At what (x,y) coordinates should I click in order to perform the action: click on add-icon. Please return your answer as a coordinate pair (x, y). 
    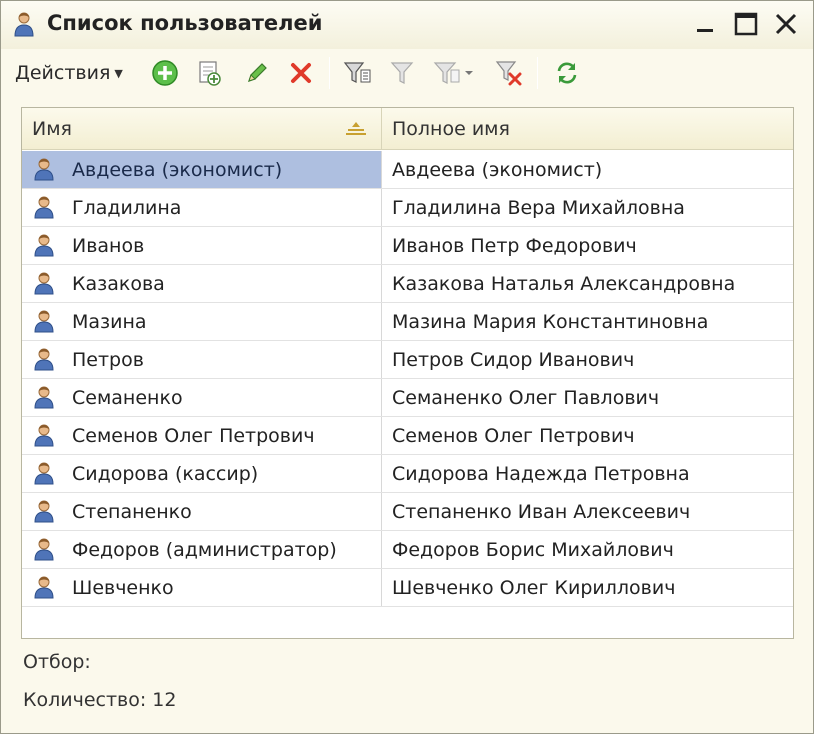
    Looking at the image, I should click on (165, 73).